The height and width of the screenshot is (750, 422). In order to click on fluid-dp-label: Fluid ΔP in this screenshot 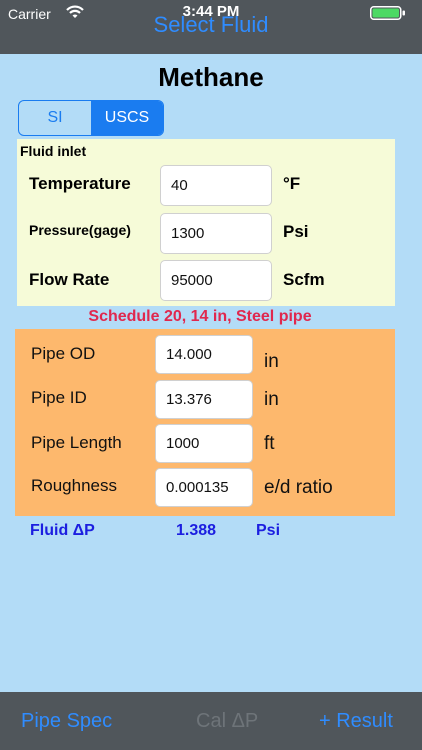, I will do `click(62, 530)`.